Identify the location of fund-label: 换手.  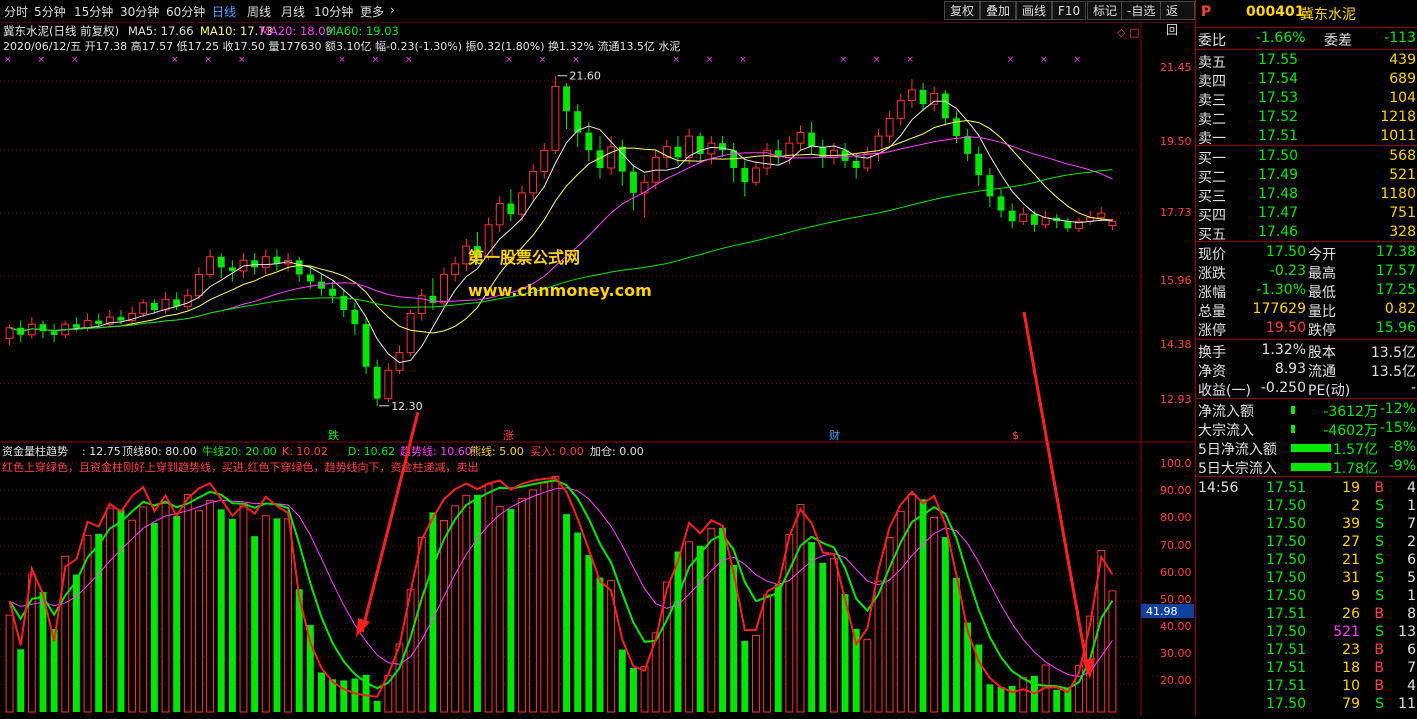
(1212, 353).